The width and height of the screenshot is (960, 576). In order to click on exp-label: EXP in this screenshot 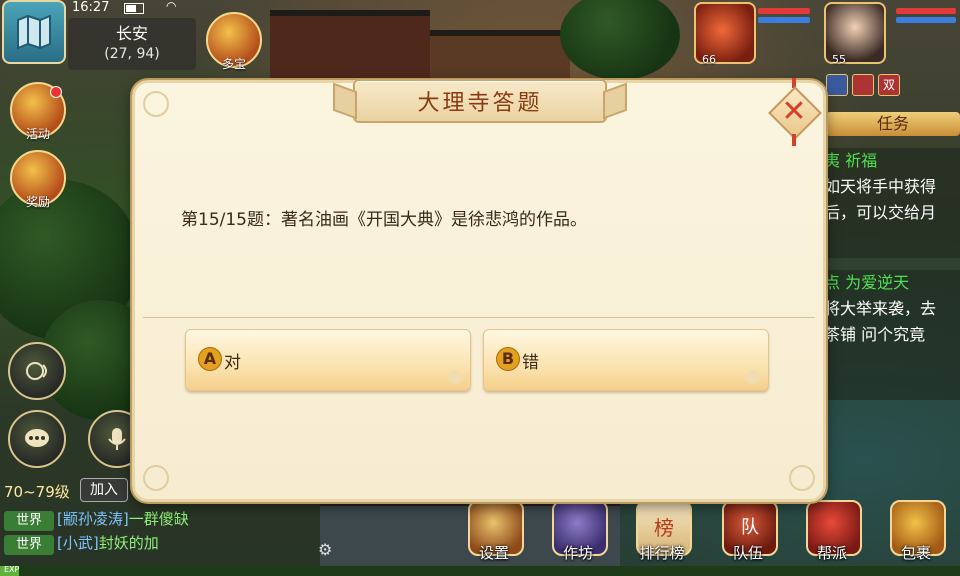, I will do `click(12, 569)`.